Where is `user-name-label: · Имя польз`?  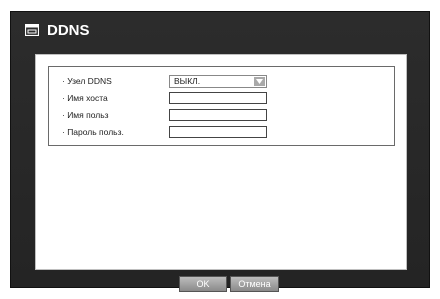
user-name-label: · Имя польз is located at coordinates (85, 115).